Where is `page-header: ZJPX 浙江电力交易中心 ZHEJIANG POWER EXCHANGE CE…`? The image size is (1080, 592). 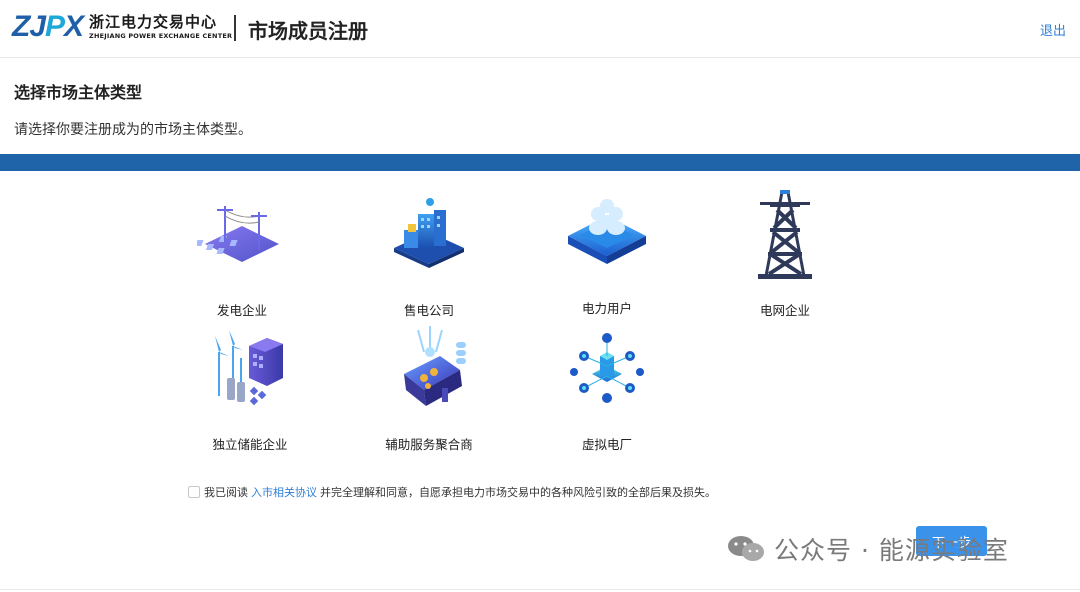
page-header: ZJPX 浙江电力交易中心 ZHEJIANG POWER EXCHANGE CE… is located at coordinates (540, 29).